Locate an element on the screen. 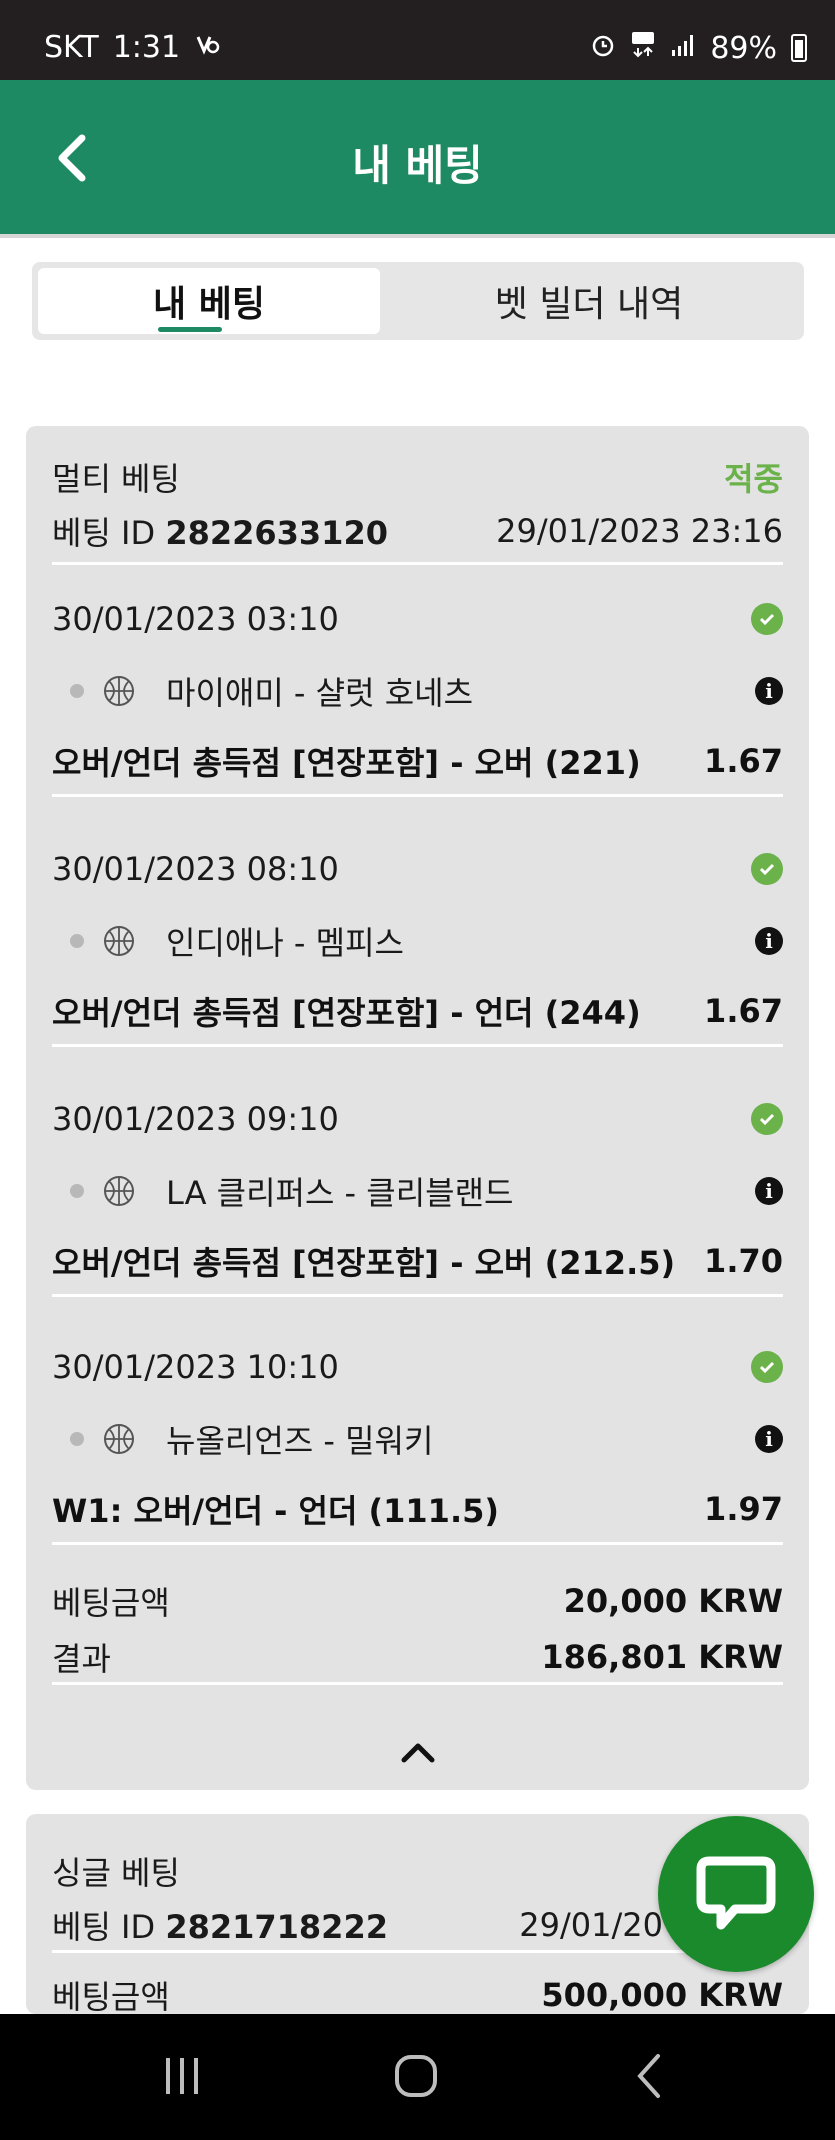 The width and height of the screenshot is (835, 2140). stake-amount: 500,000 KRW is located at coordinates (662, 1995).